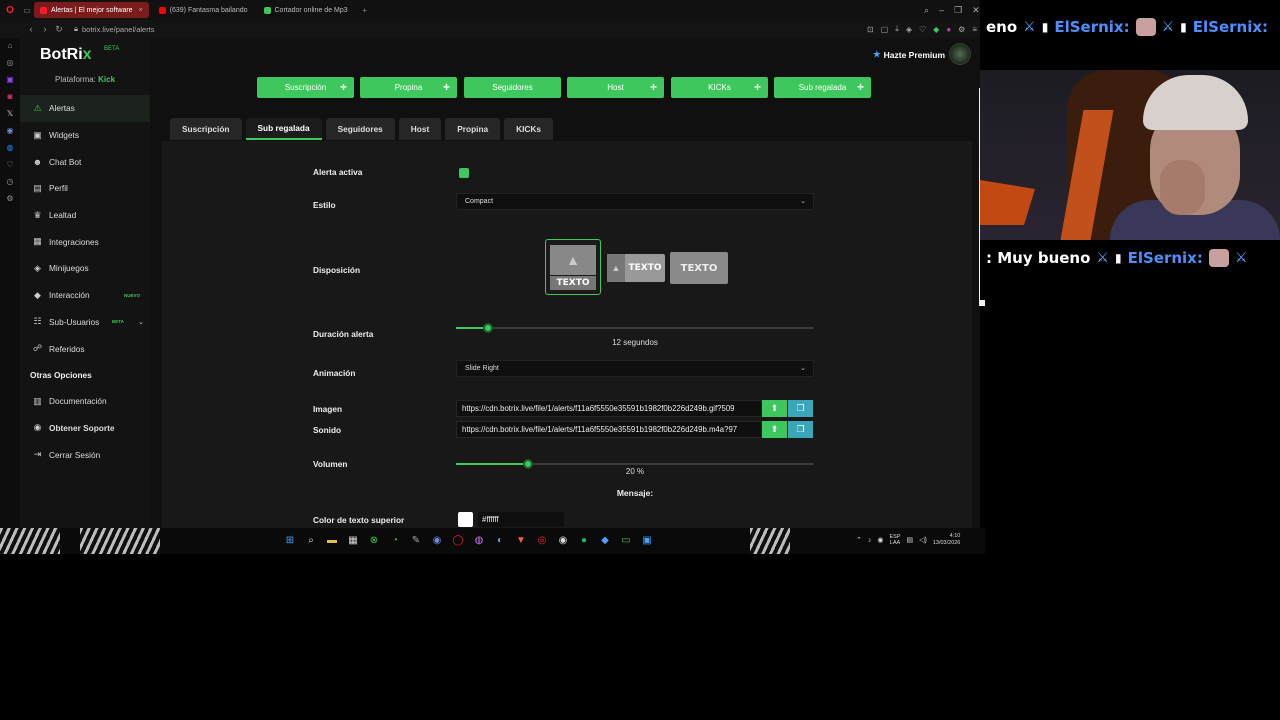 The height and width of the screenshot is (720, 1280). I want to click on settings-icon: ⚙, so click(10, 198).